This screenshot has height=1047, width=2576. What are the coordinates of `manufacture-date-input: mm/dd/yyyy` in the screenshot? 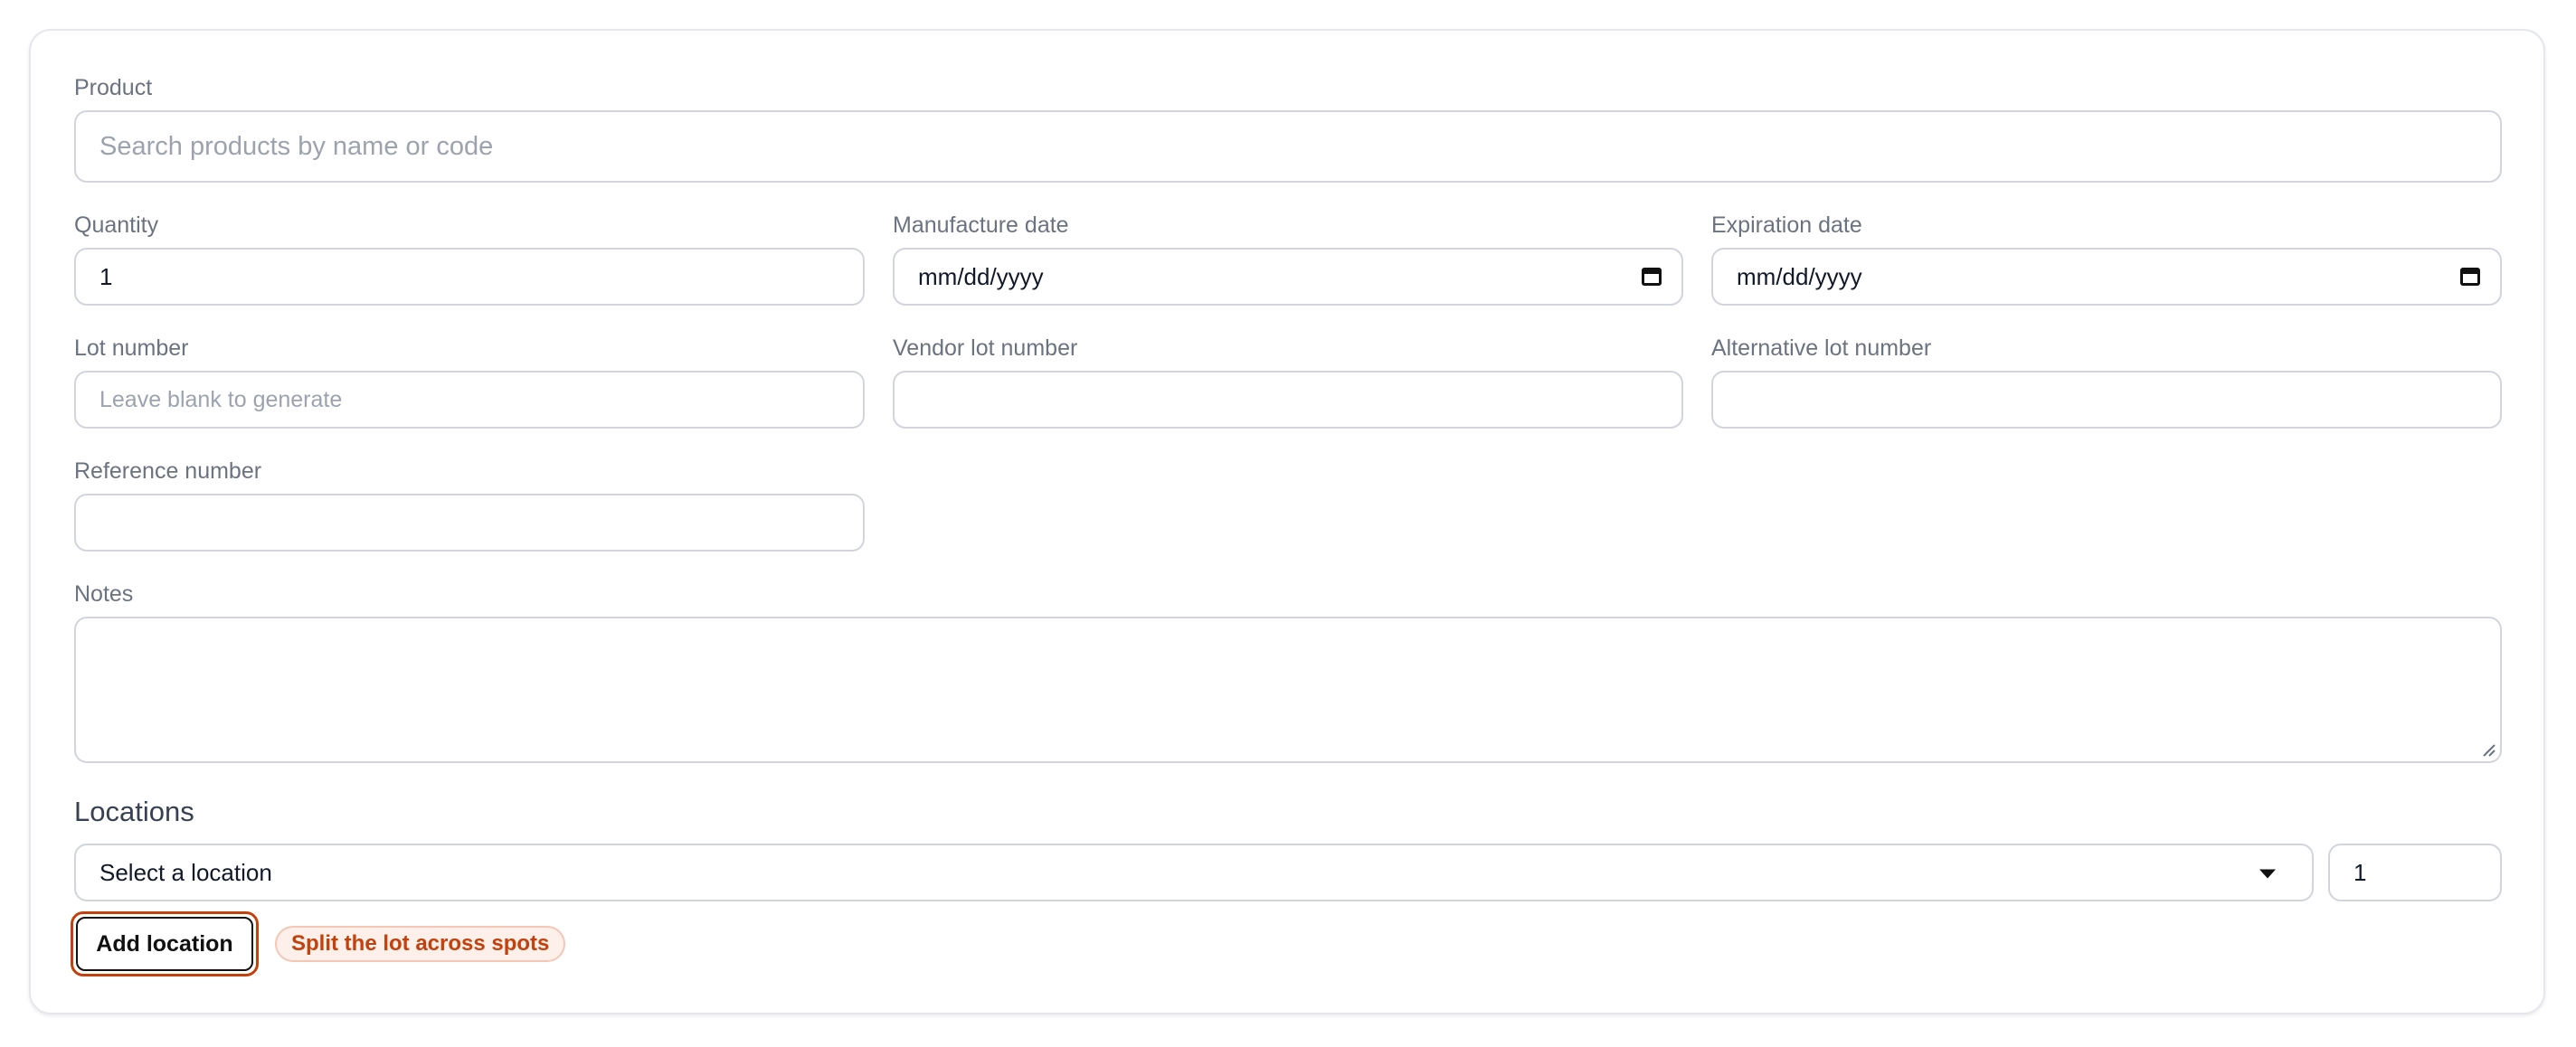 It's located at (1288, 277).